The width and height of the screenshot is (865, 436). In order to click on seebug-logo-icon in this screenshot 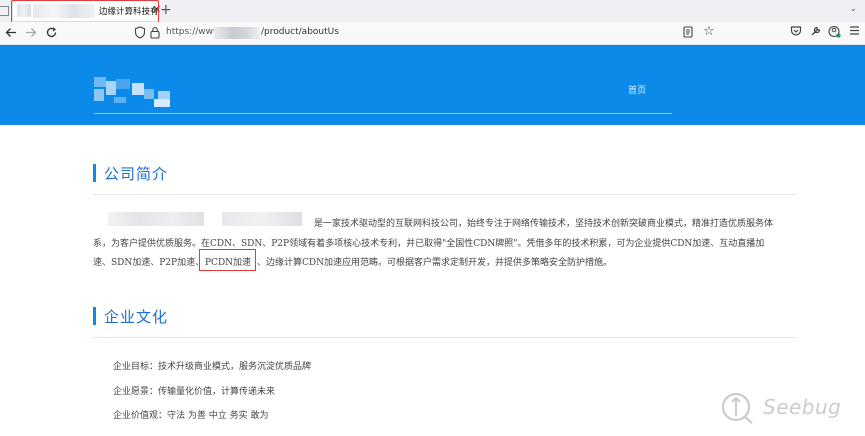, I will do `click(737, 408)`.